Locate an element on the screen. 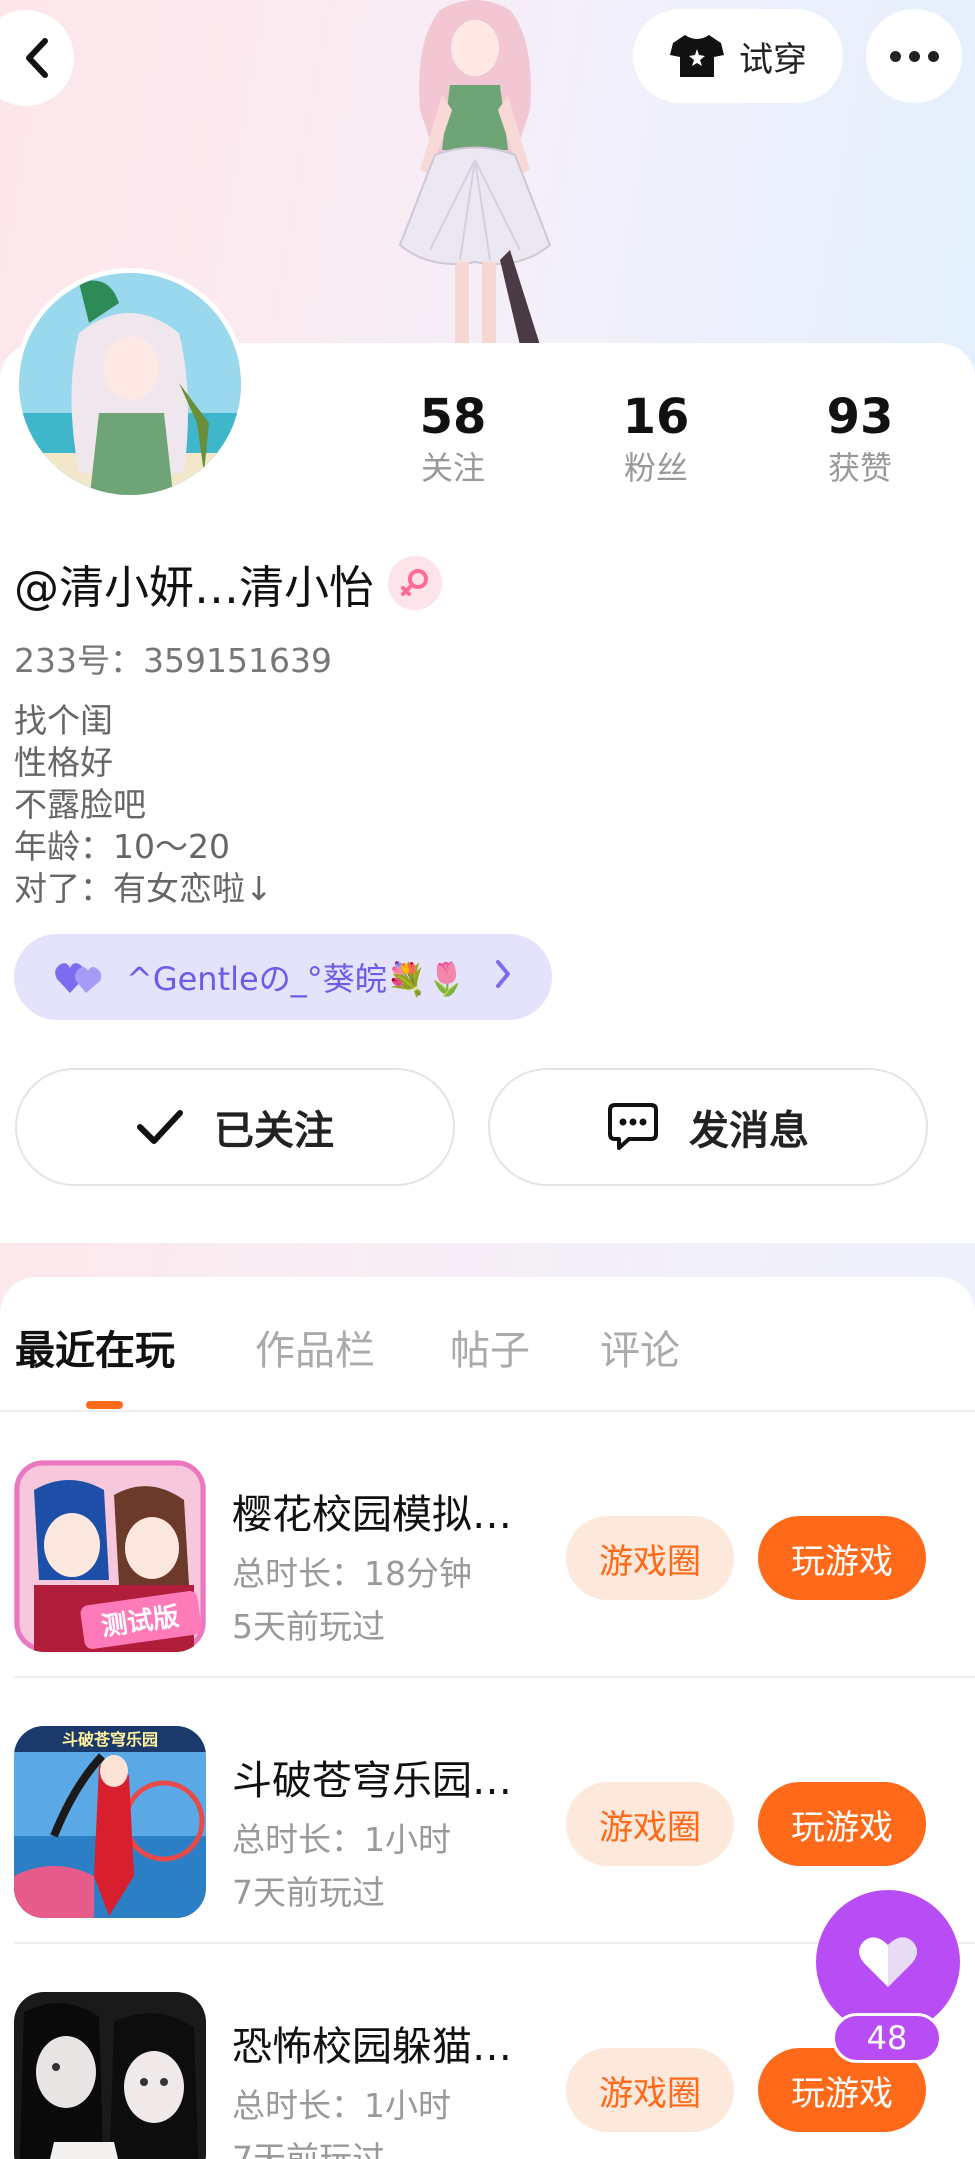  like-count-badge: 48 is located at coordinates (887, 2038).